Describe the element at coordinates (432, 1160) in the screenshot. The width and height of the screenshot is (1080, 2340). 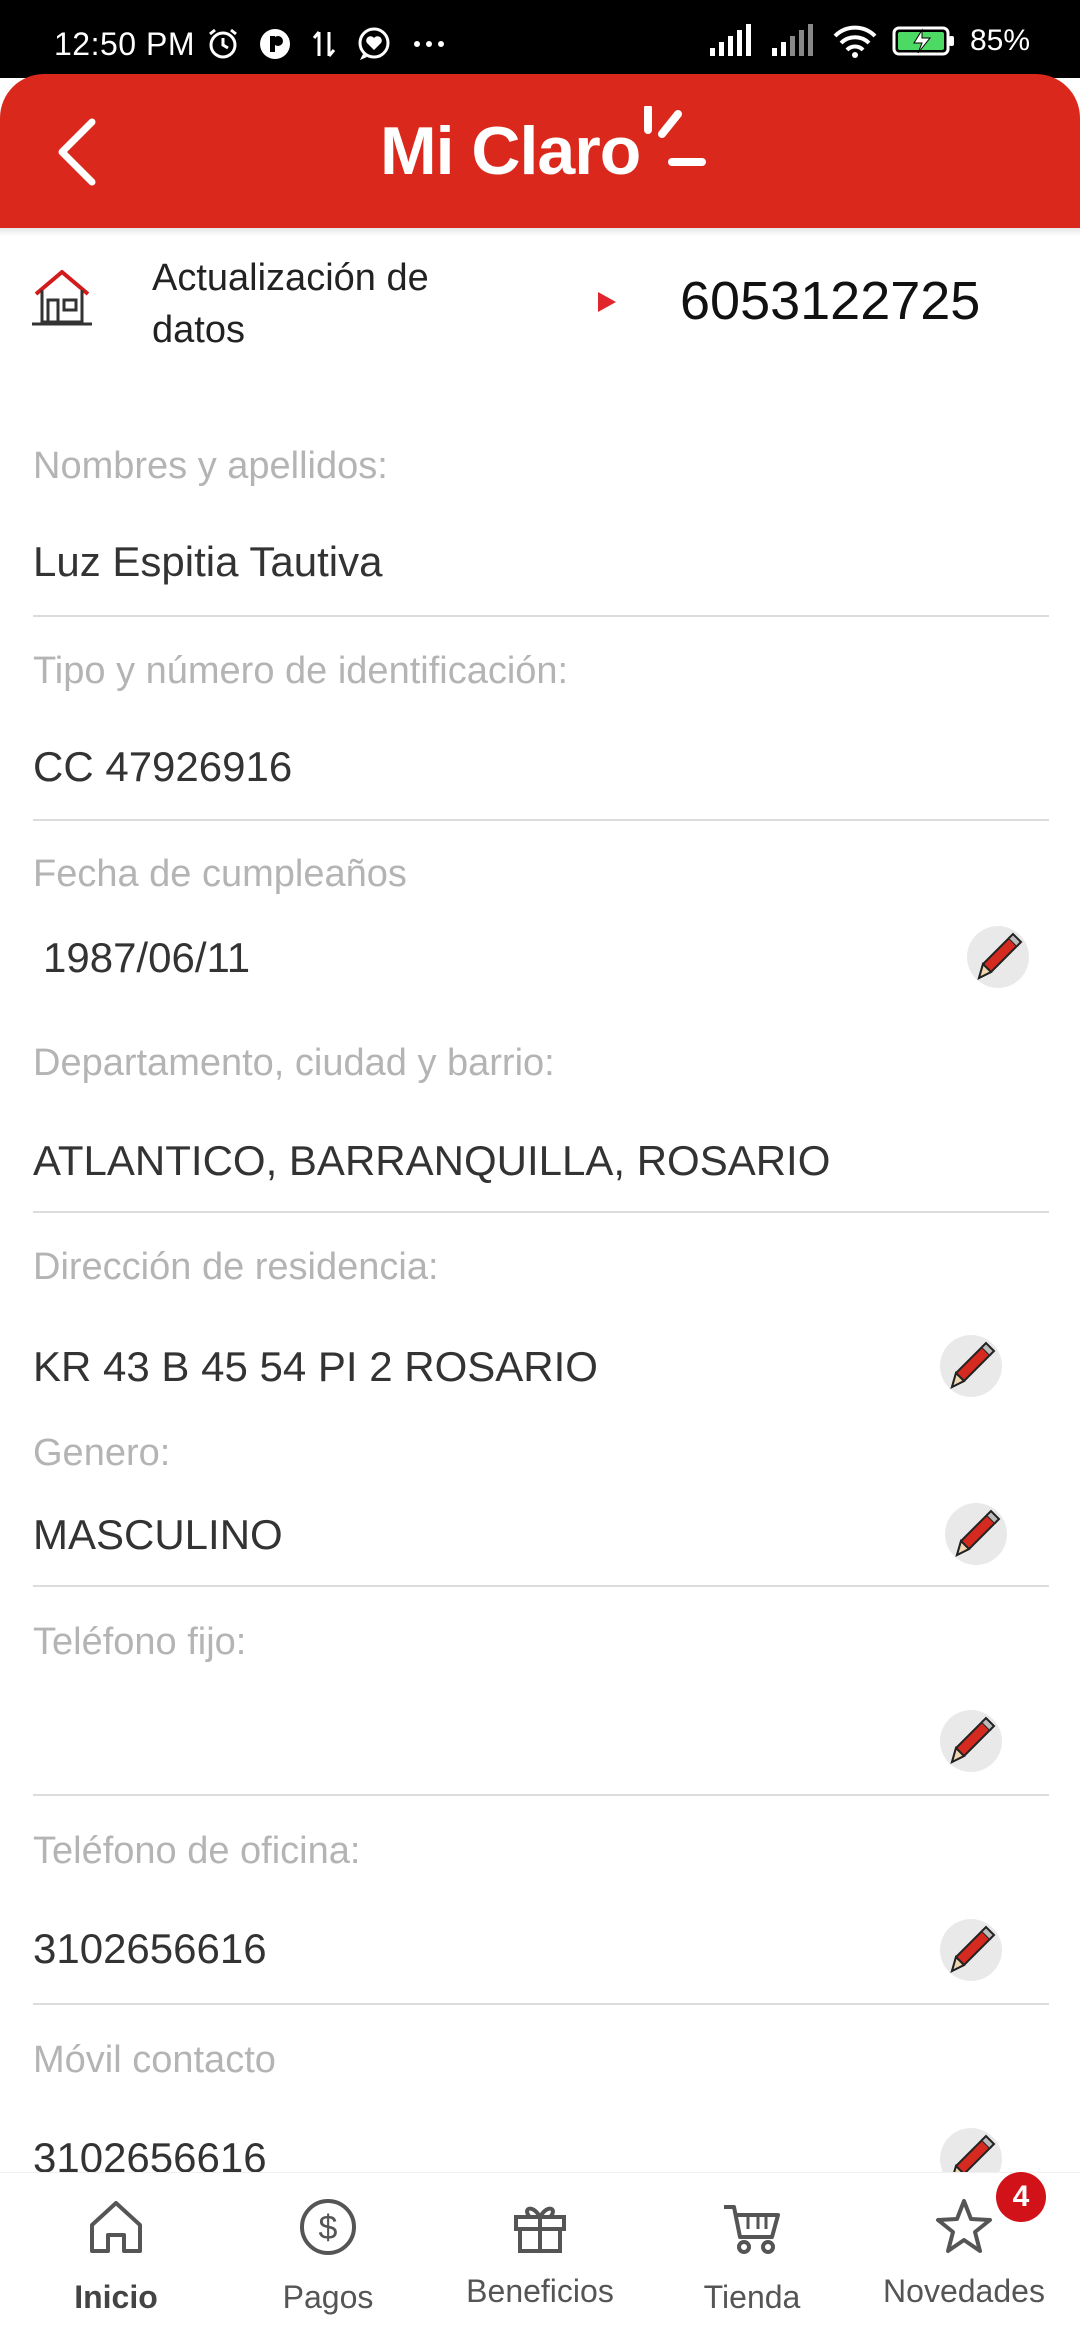
I see `field-value: ATLANTICO, BARRANQUILLA, ROSARIO` at that location.